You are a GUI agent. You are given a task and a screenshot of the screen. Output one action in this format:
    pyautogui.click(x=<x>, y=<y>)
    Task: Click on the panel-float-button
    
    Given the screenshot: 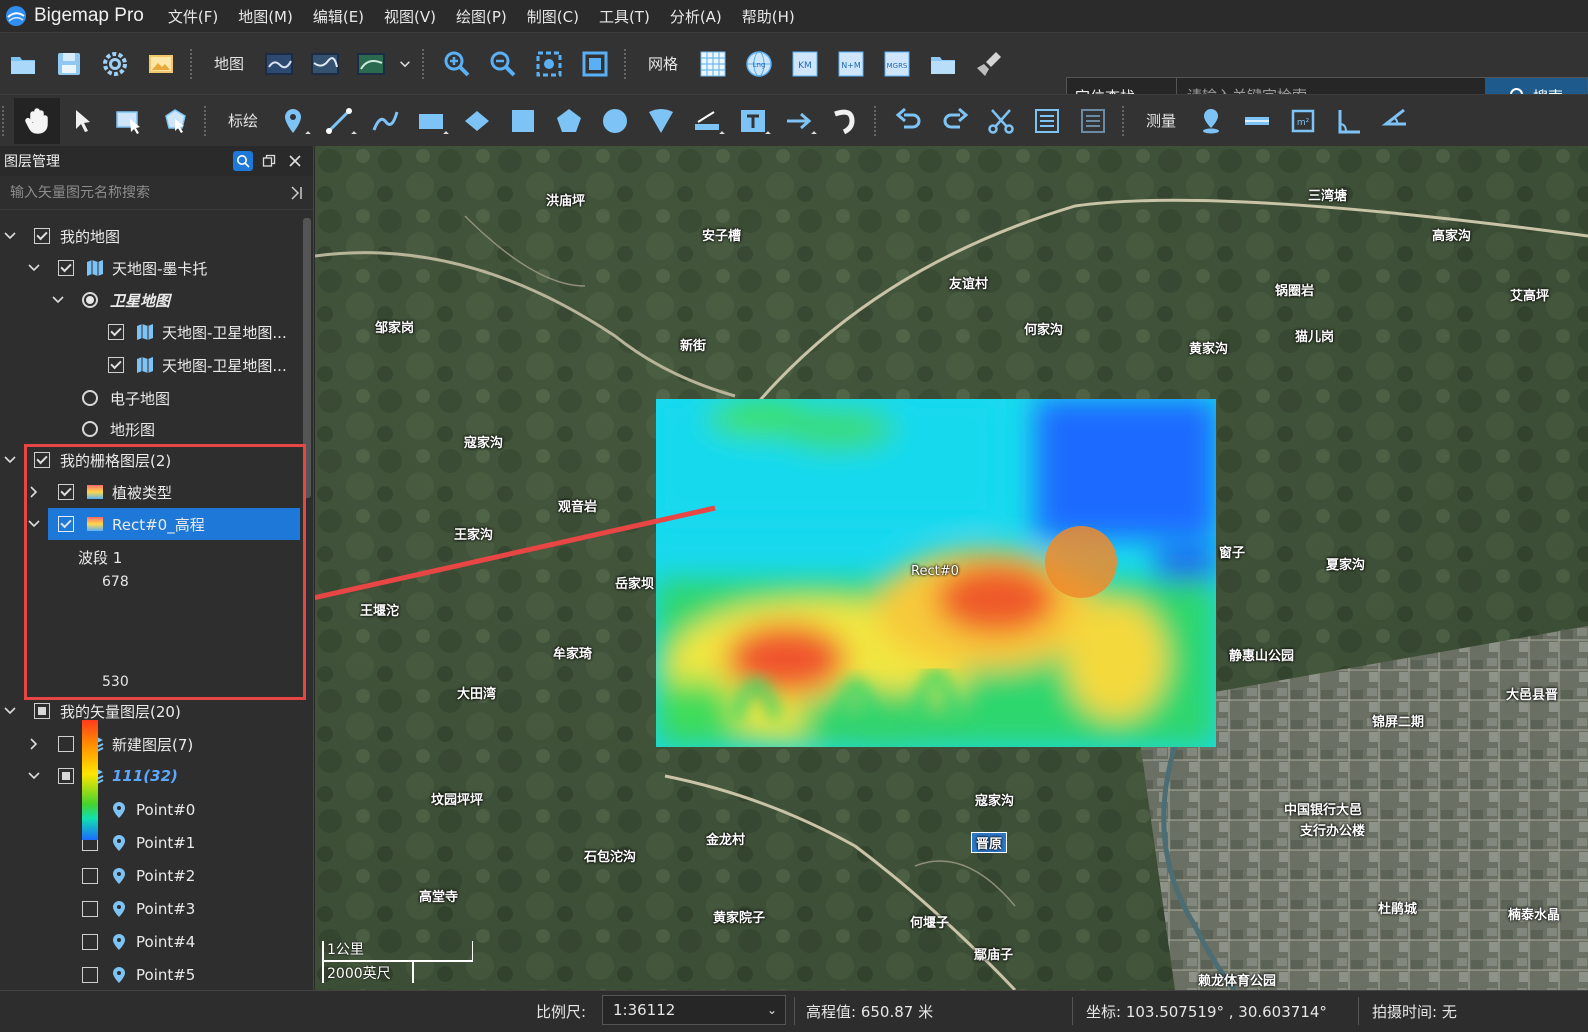 What is the action you would take?
    pyautogui.click(x=269, y=161)
    